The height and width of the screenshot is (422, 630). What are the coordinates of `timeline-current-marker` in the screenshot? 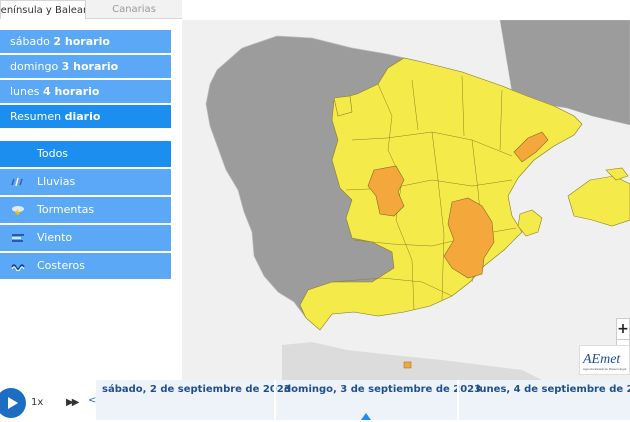 It's located at (366, 416).